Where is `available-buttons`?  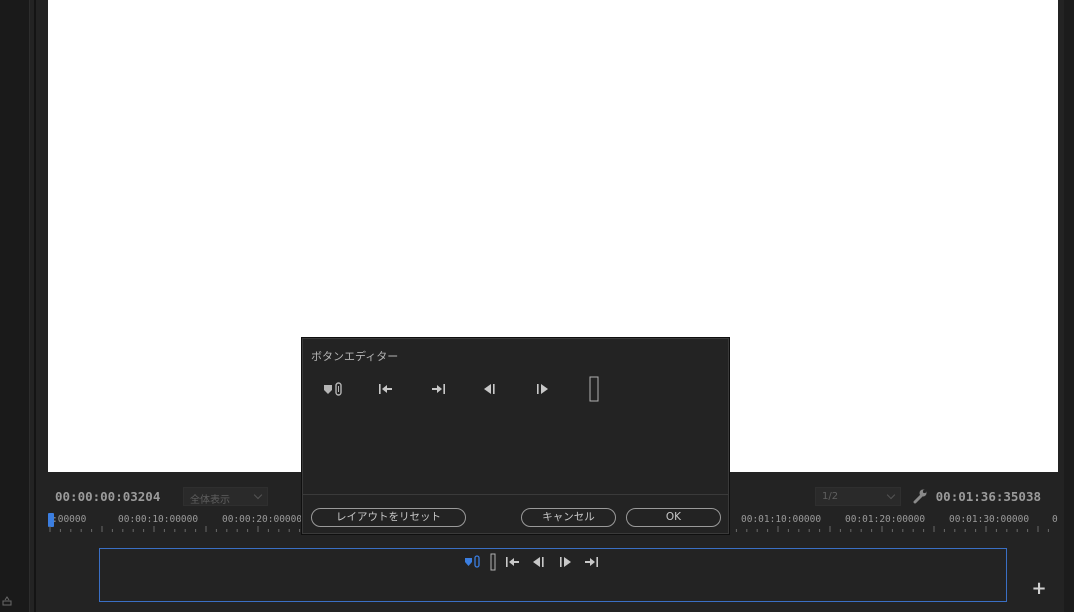 available-buttons is located at coordinates (462, 391).